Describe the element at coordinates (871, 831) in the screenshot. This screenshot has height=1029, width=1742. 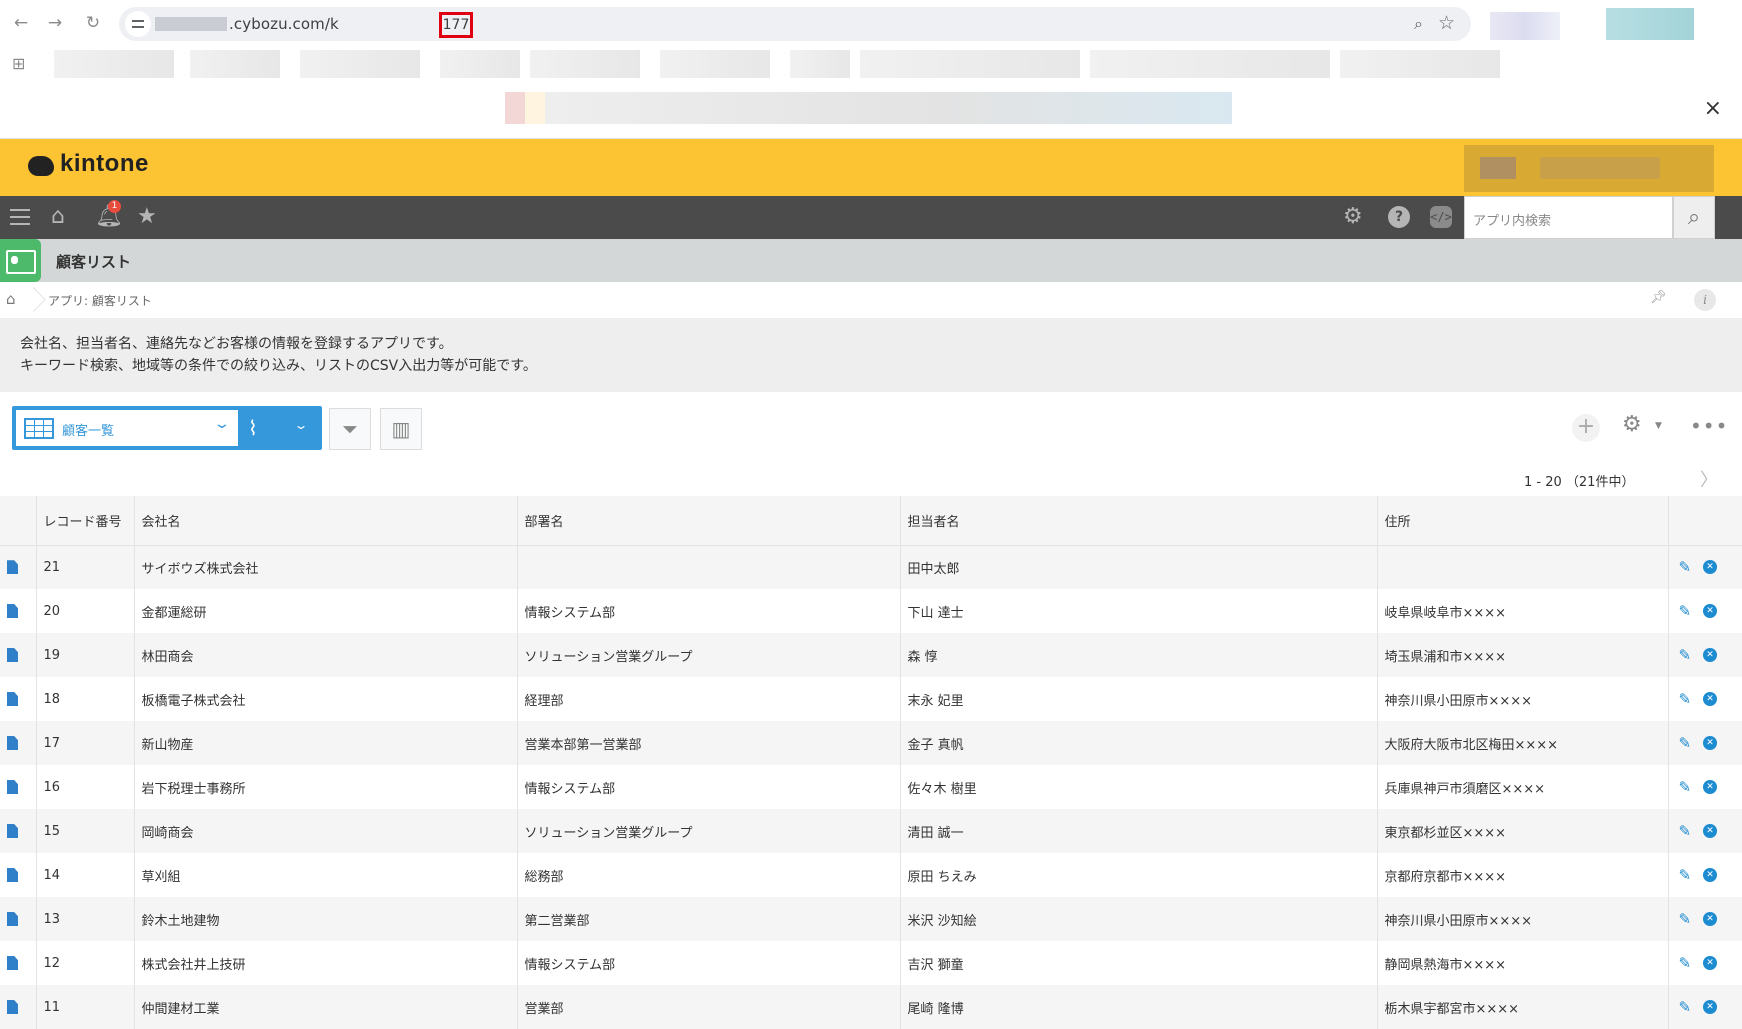
I see `table-row: 15 岡崎商会 ソリューション営業グループ 清田 誠一 東京都杉並区×××× ✎ ✕` at that location.